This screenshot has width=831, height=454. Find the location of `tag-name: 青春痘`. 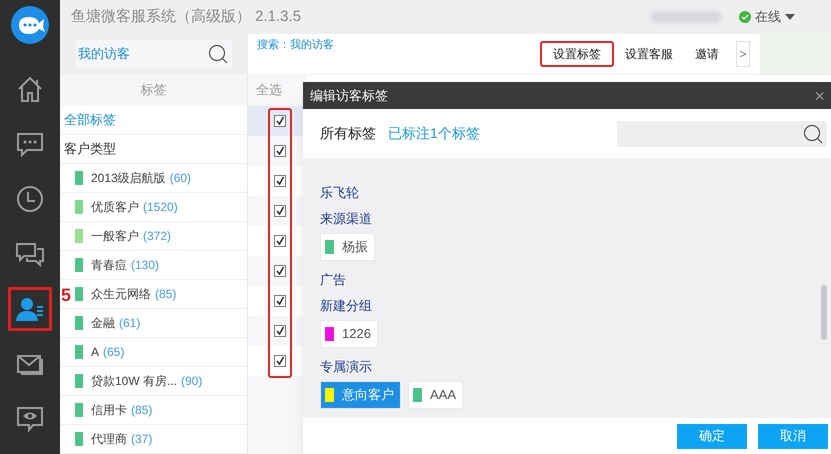

tag-name: 青春痘 is located at coordinates (109, 265).